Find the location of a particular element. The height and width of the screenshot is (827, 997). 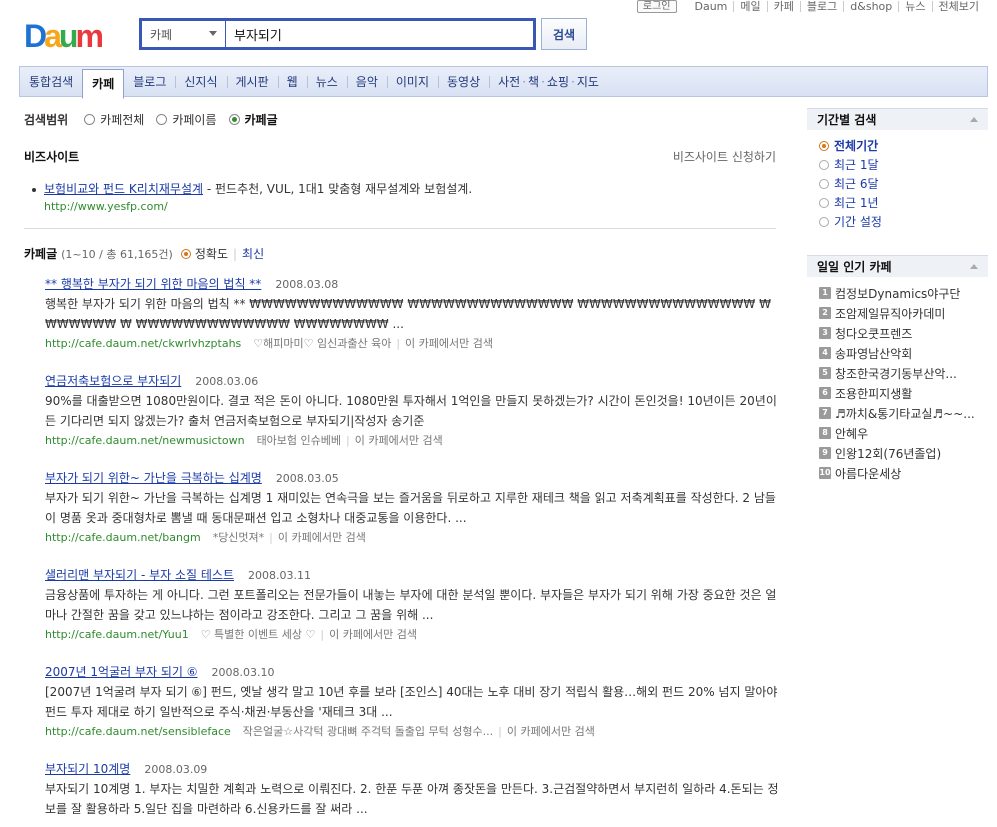

popular-cafe-item: 9 인왕12회(76년졸업) is located at coordinates (897, 453).